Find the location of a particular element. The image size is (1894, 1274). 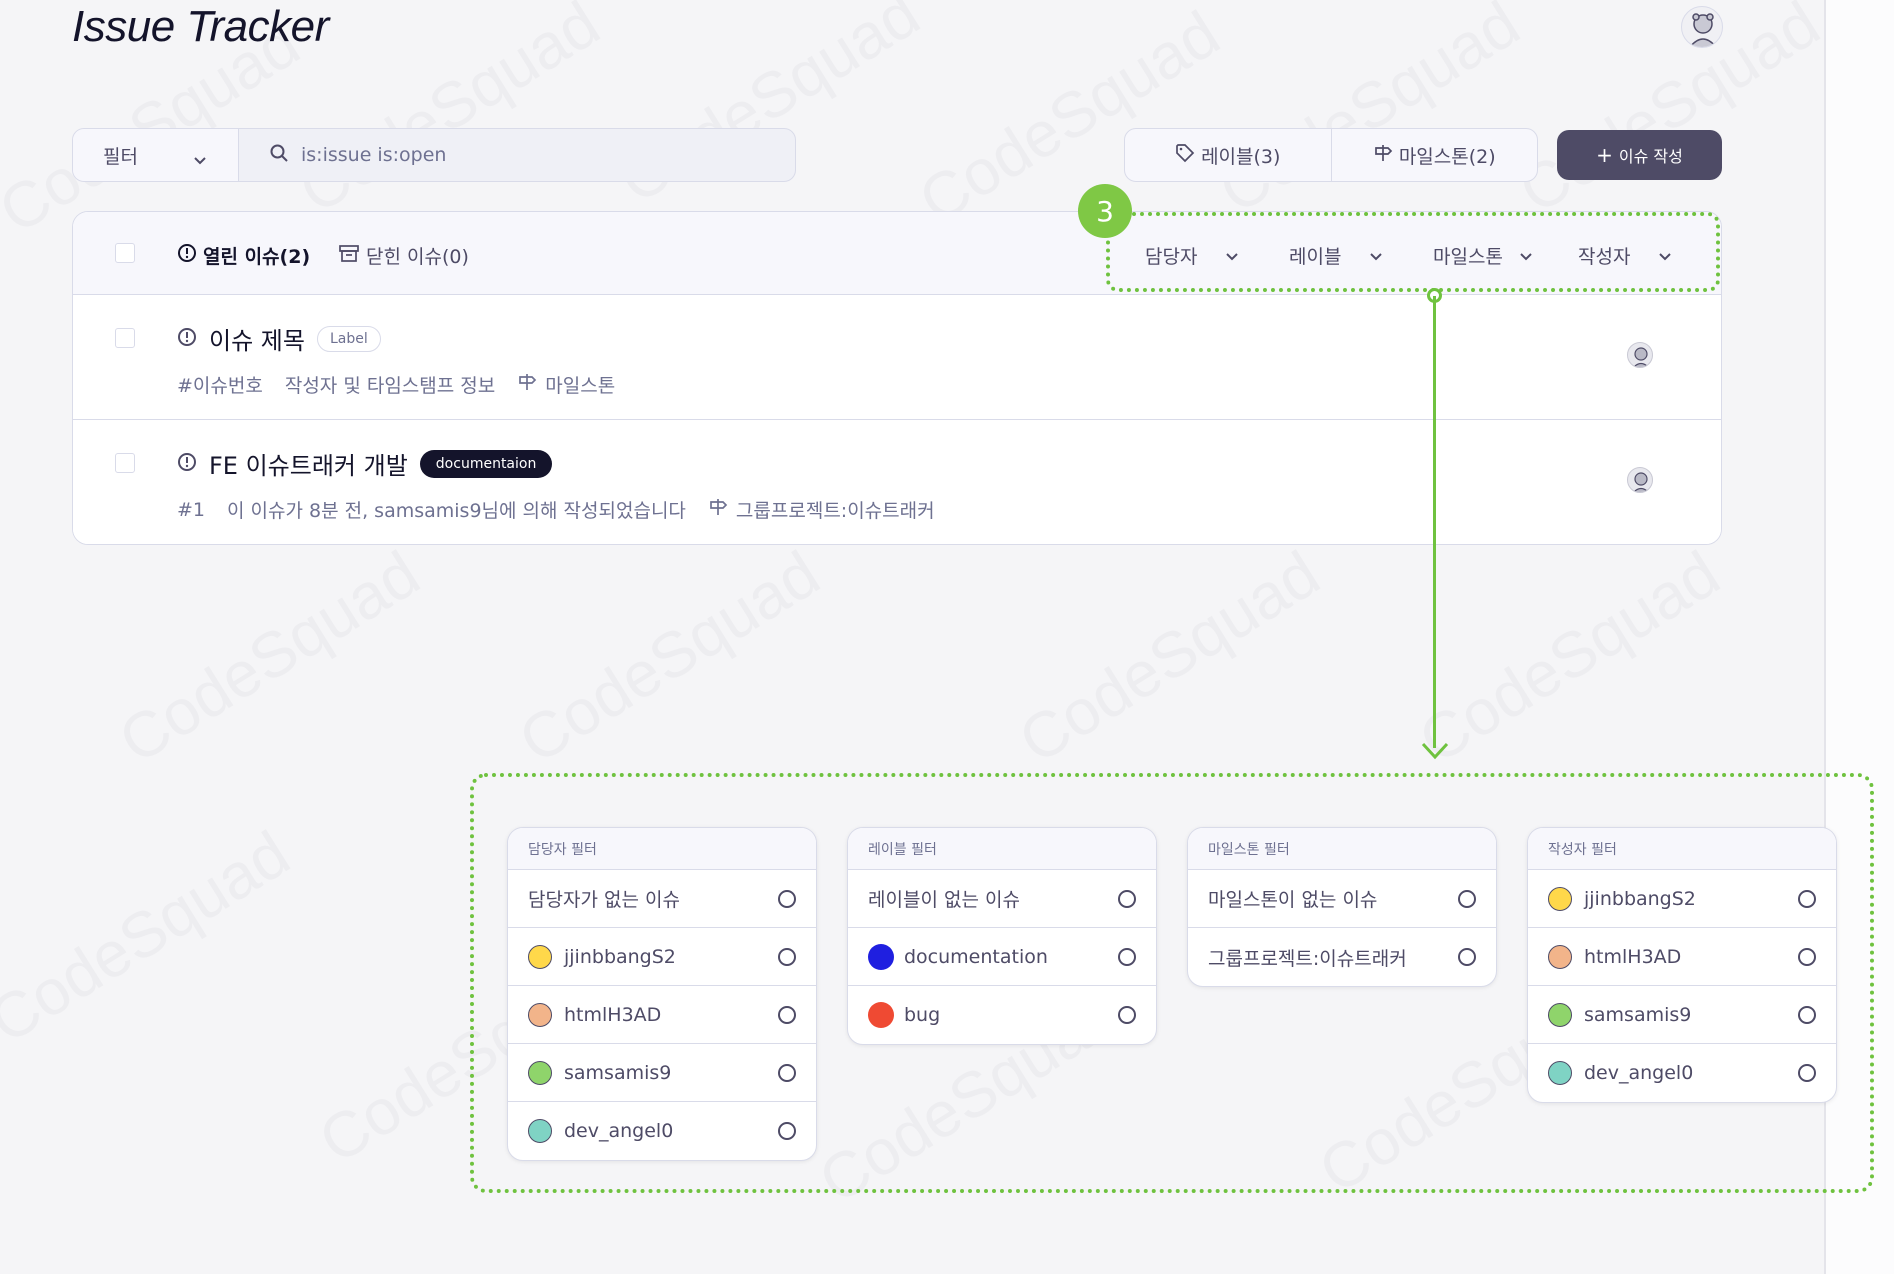

milestone-filter-panel: 마일스톤 필터 마일스톤이 없는 이슈 그룹프로젝트:이슈트래커 is located at coordinates (1342, 907).